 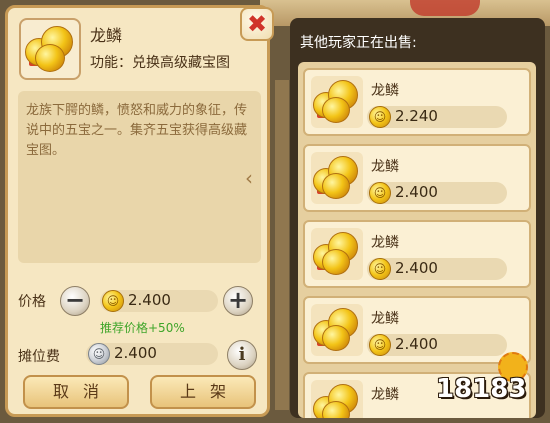 I want to click on watermark-logo: 18183, so click(x=487, y=385).